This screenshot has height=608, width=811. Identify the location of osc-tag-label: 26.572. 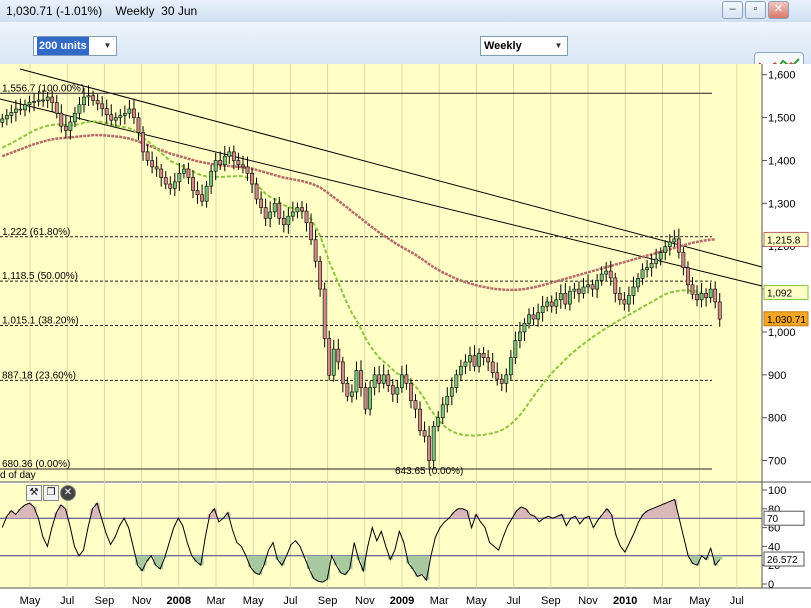
(782, 560).